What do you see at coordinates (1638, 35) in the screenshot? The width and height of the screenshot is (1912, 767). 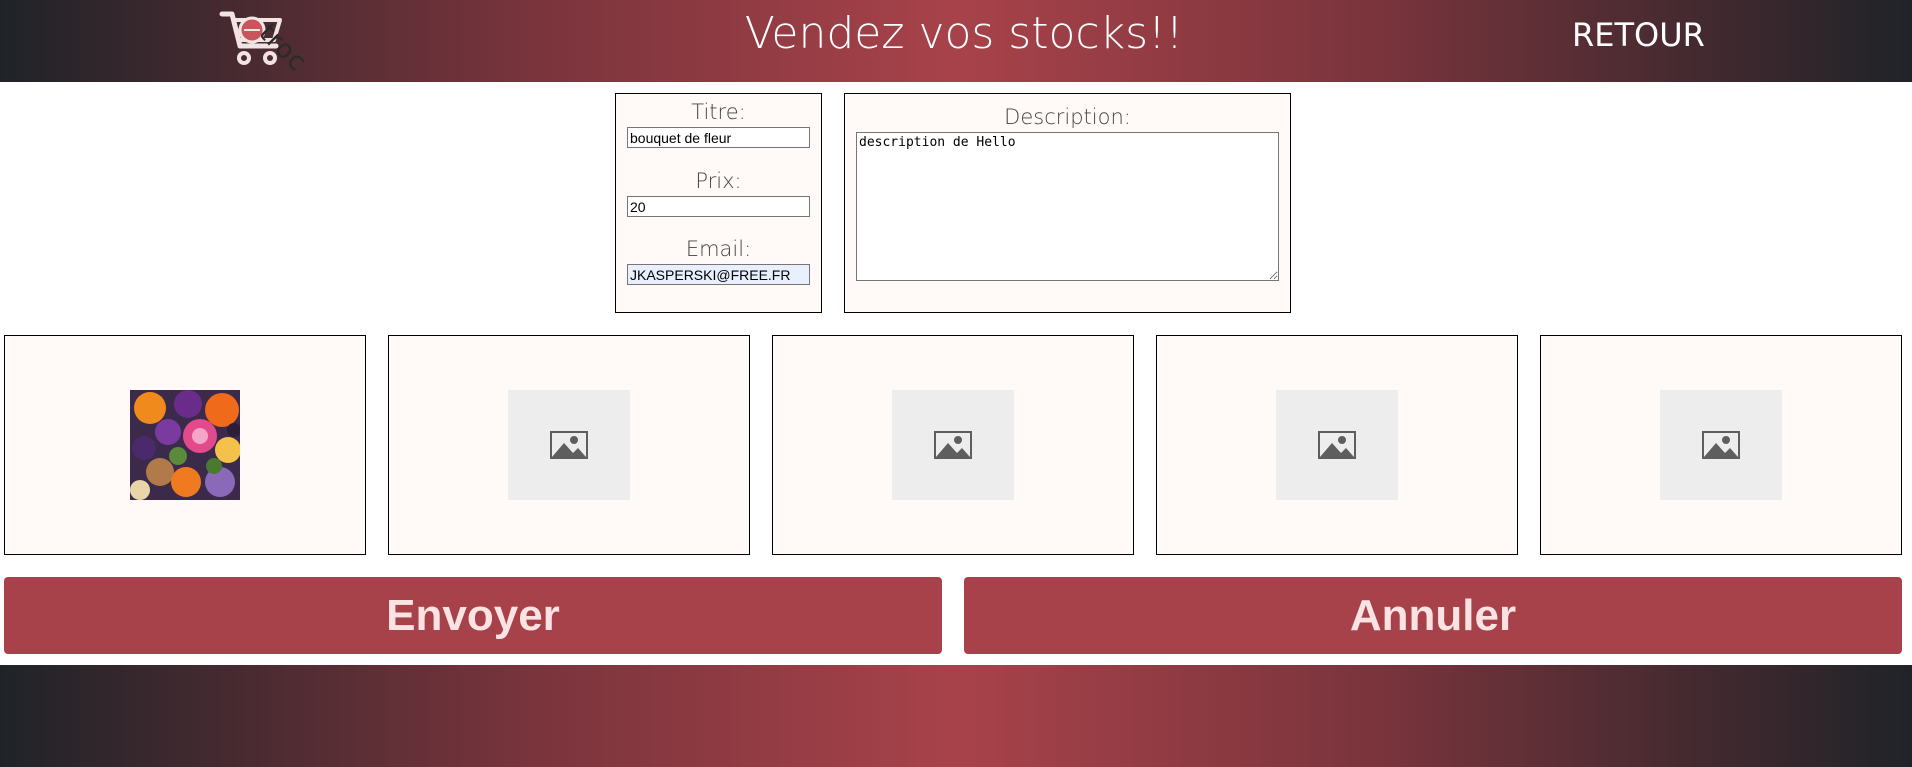 I see `back-link: RETOUR` at bounding box center [1638, 35].